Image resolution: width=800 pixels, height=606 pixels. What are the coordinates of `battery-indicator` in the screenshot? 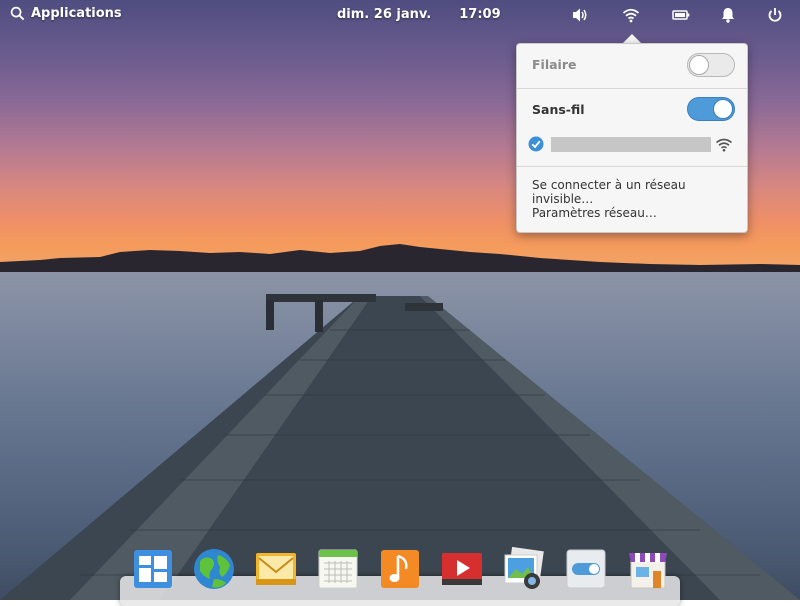 It's located at (681, 15).